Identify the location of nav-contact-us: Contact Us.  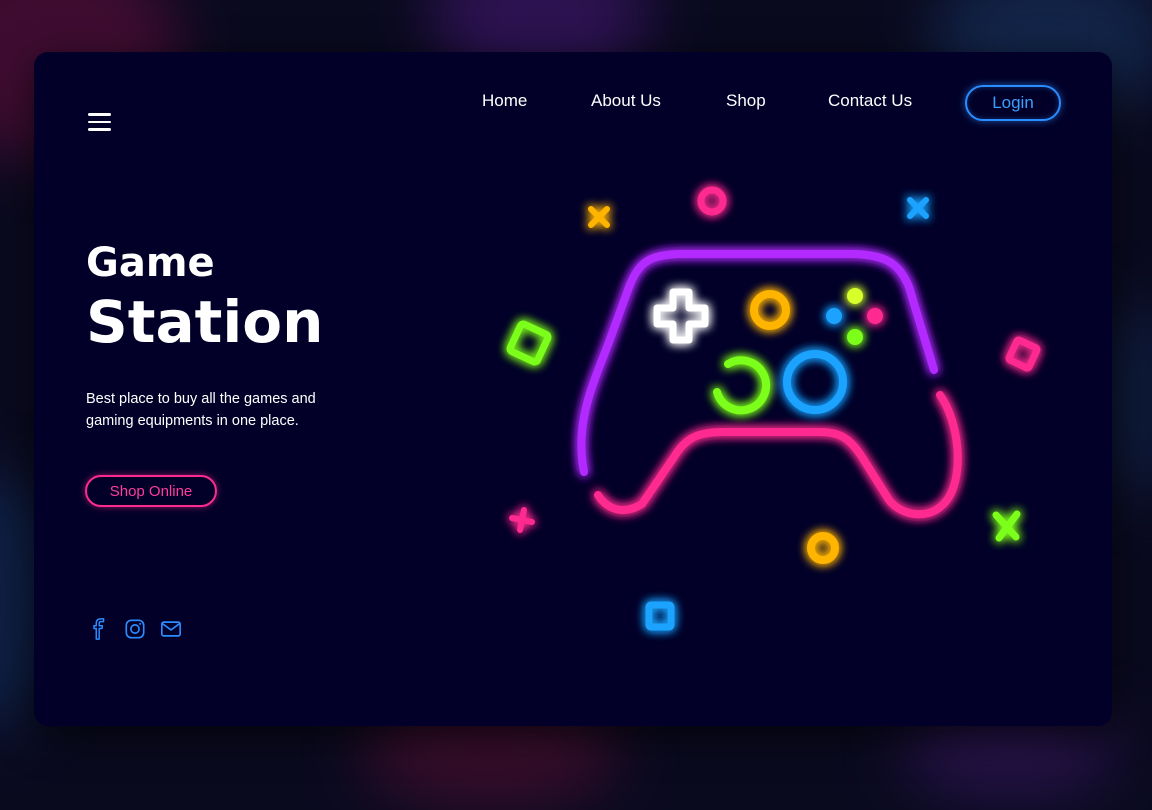
(870, 101).